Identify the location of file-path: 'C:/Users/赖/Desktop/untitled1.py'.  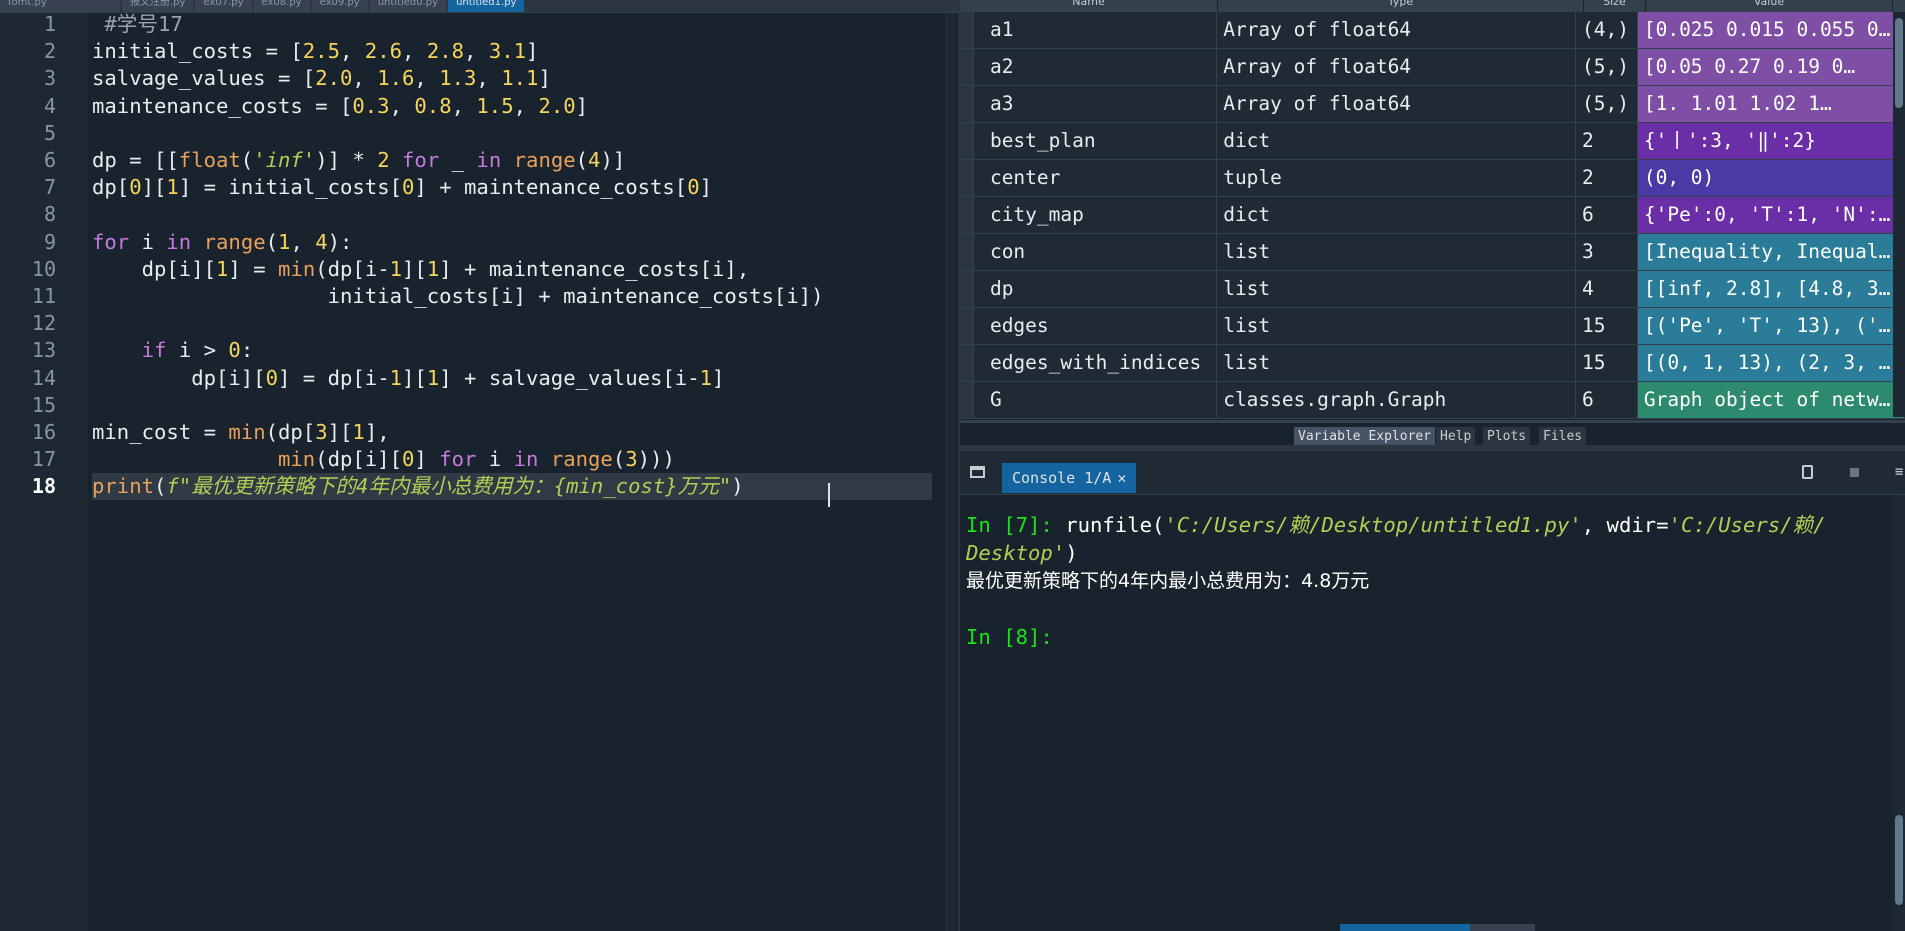
(1373, 525).